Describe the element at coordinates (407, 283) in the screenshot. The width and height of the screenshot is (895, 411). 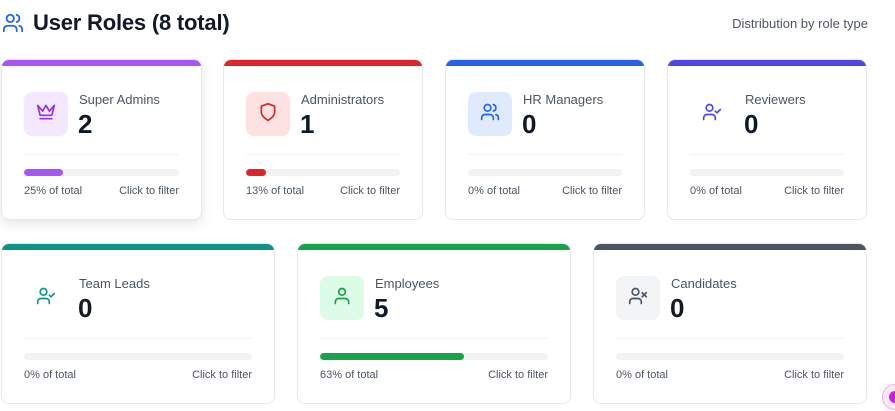
I see `role-label: Employees` at that location.